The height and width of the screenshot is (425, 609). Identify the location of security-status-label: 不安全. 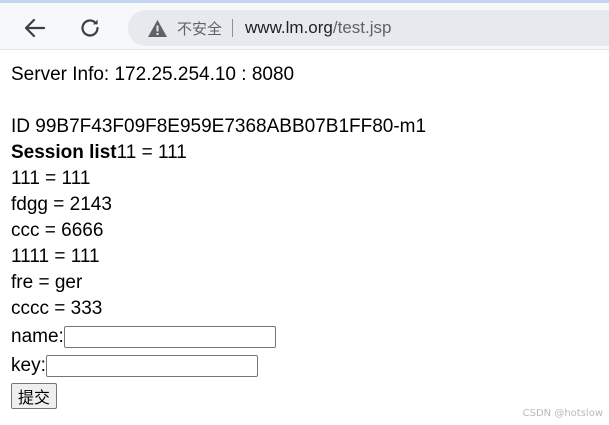
(199, 28).